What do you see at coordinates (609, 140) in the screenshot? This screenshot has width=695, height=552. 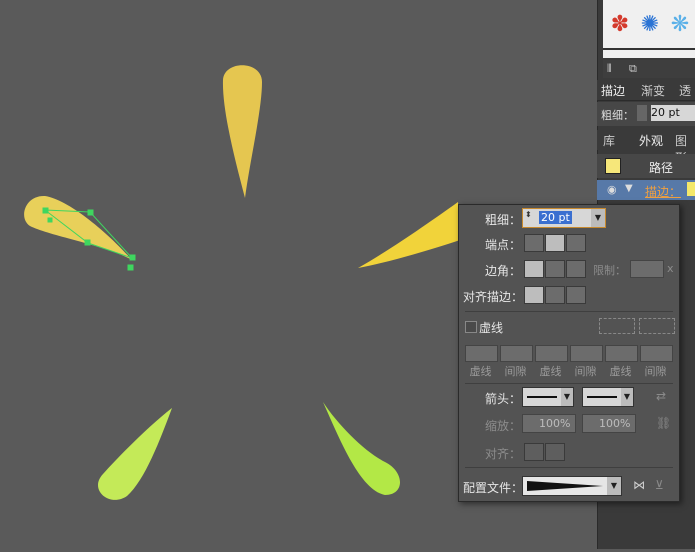 I see `tab-library: 库` at bounding box center [609, 140].